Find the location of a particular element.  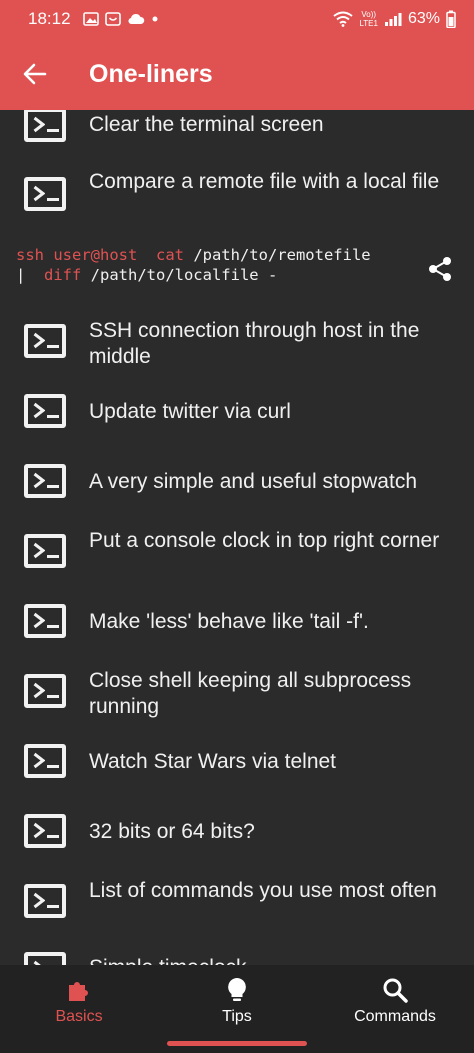

battery-percent: 63% is located at coordinates (423, 18).